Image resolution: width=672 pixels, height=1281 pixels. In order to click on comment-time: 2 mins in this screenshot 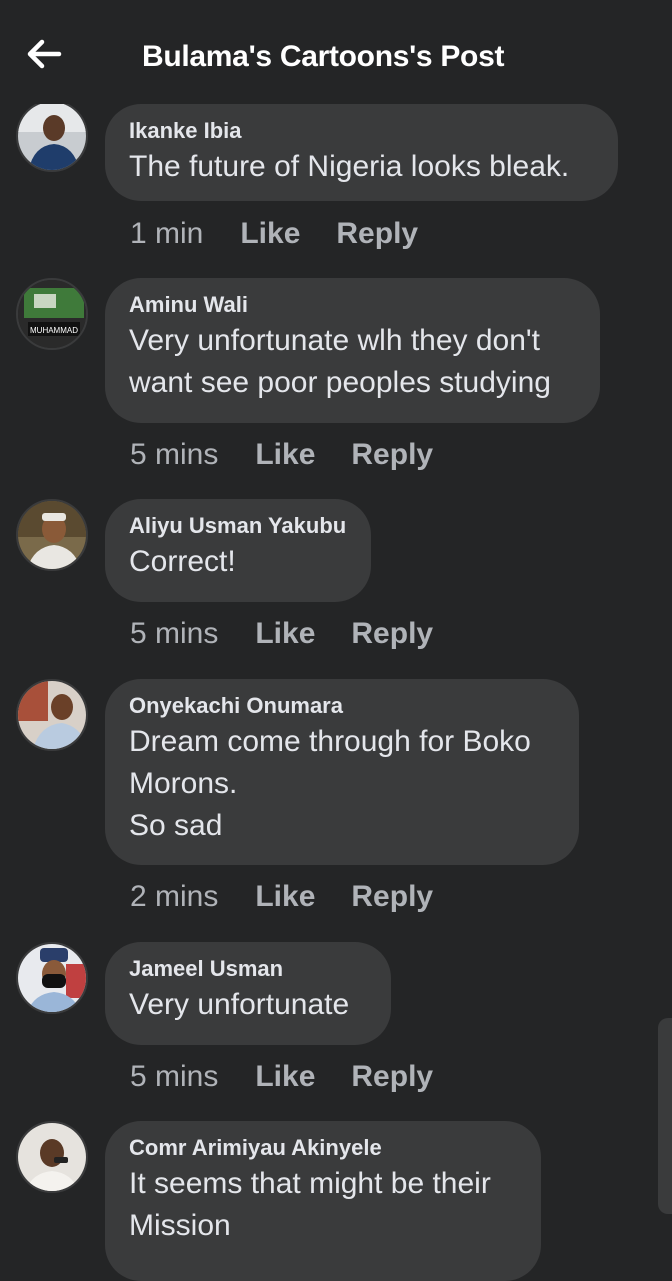, I will do `click(174, 897)`.